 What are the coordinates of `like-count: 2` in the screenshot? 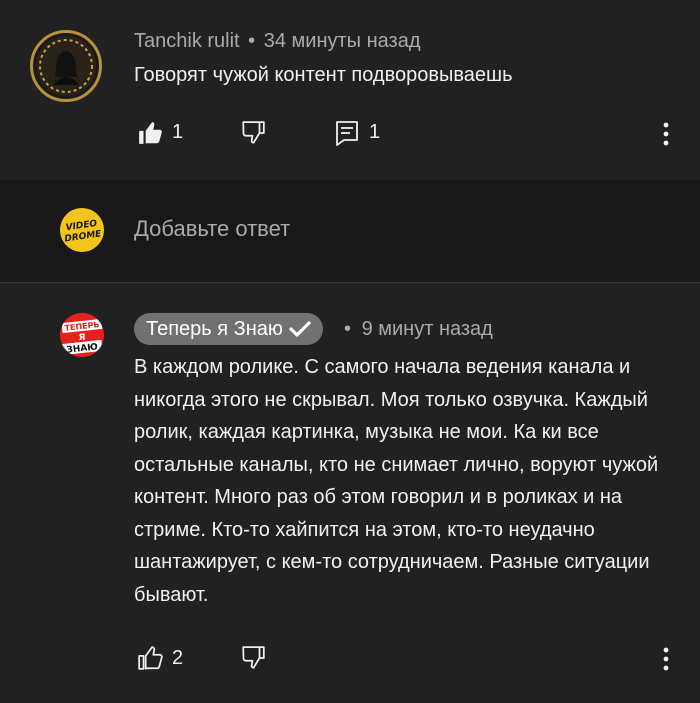 It's located at (178, 658).